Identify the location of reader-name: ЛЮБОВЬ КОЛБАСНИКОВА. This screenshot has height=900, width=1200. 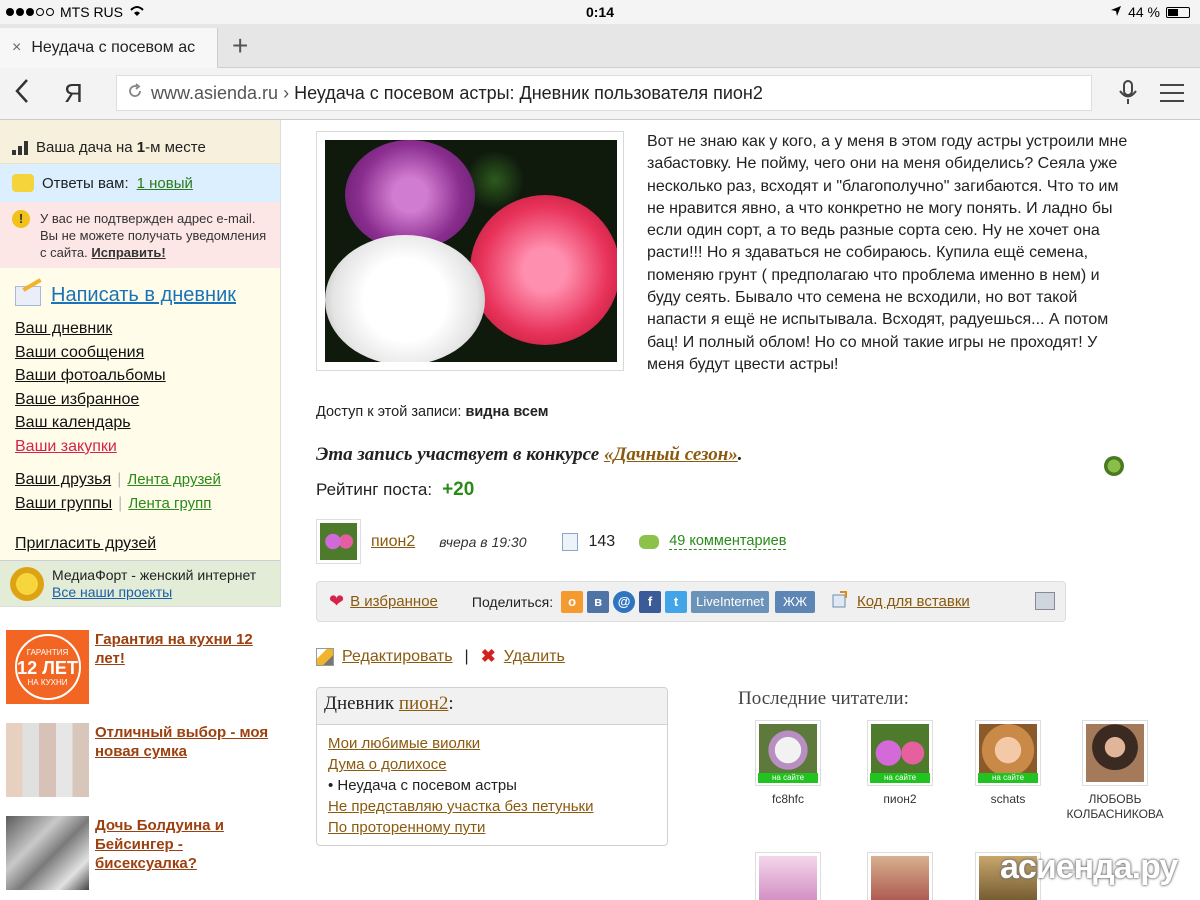
(1115, 806).